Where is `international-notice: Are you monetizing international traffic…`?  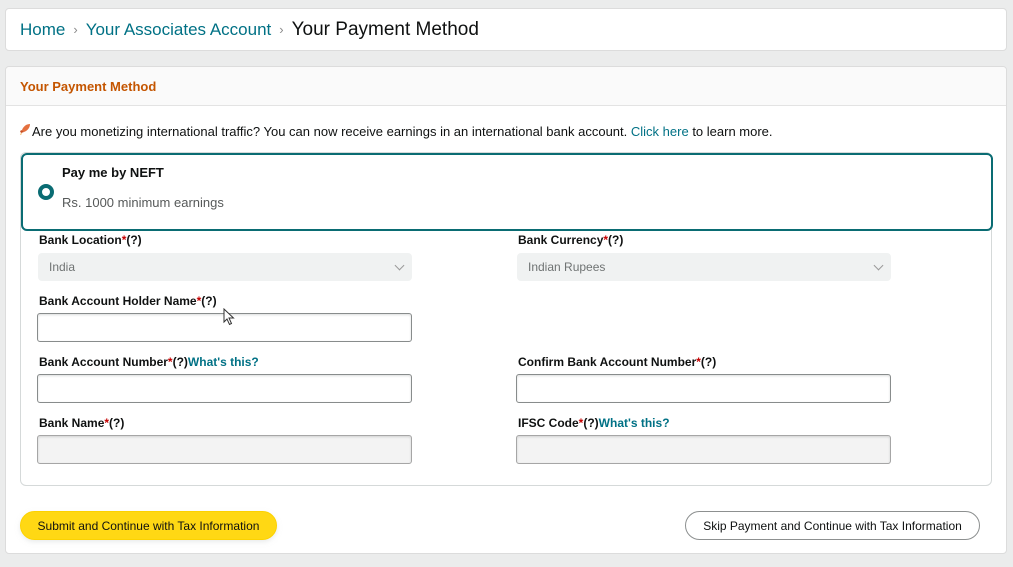
international-notice: Are you monetizing international traffic… is located at coordinates (396, 131).